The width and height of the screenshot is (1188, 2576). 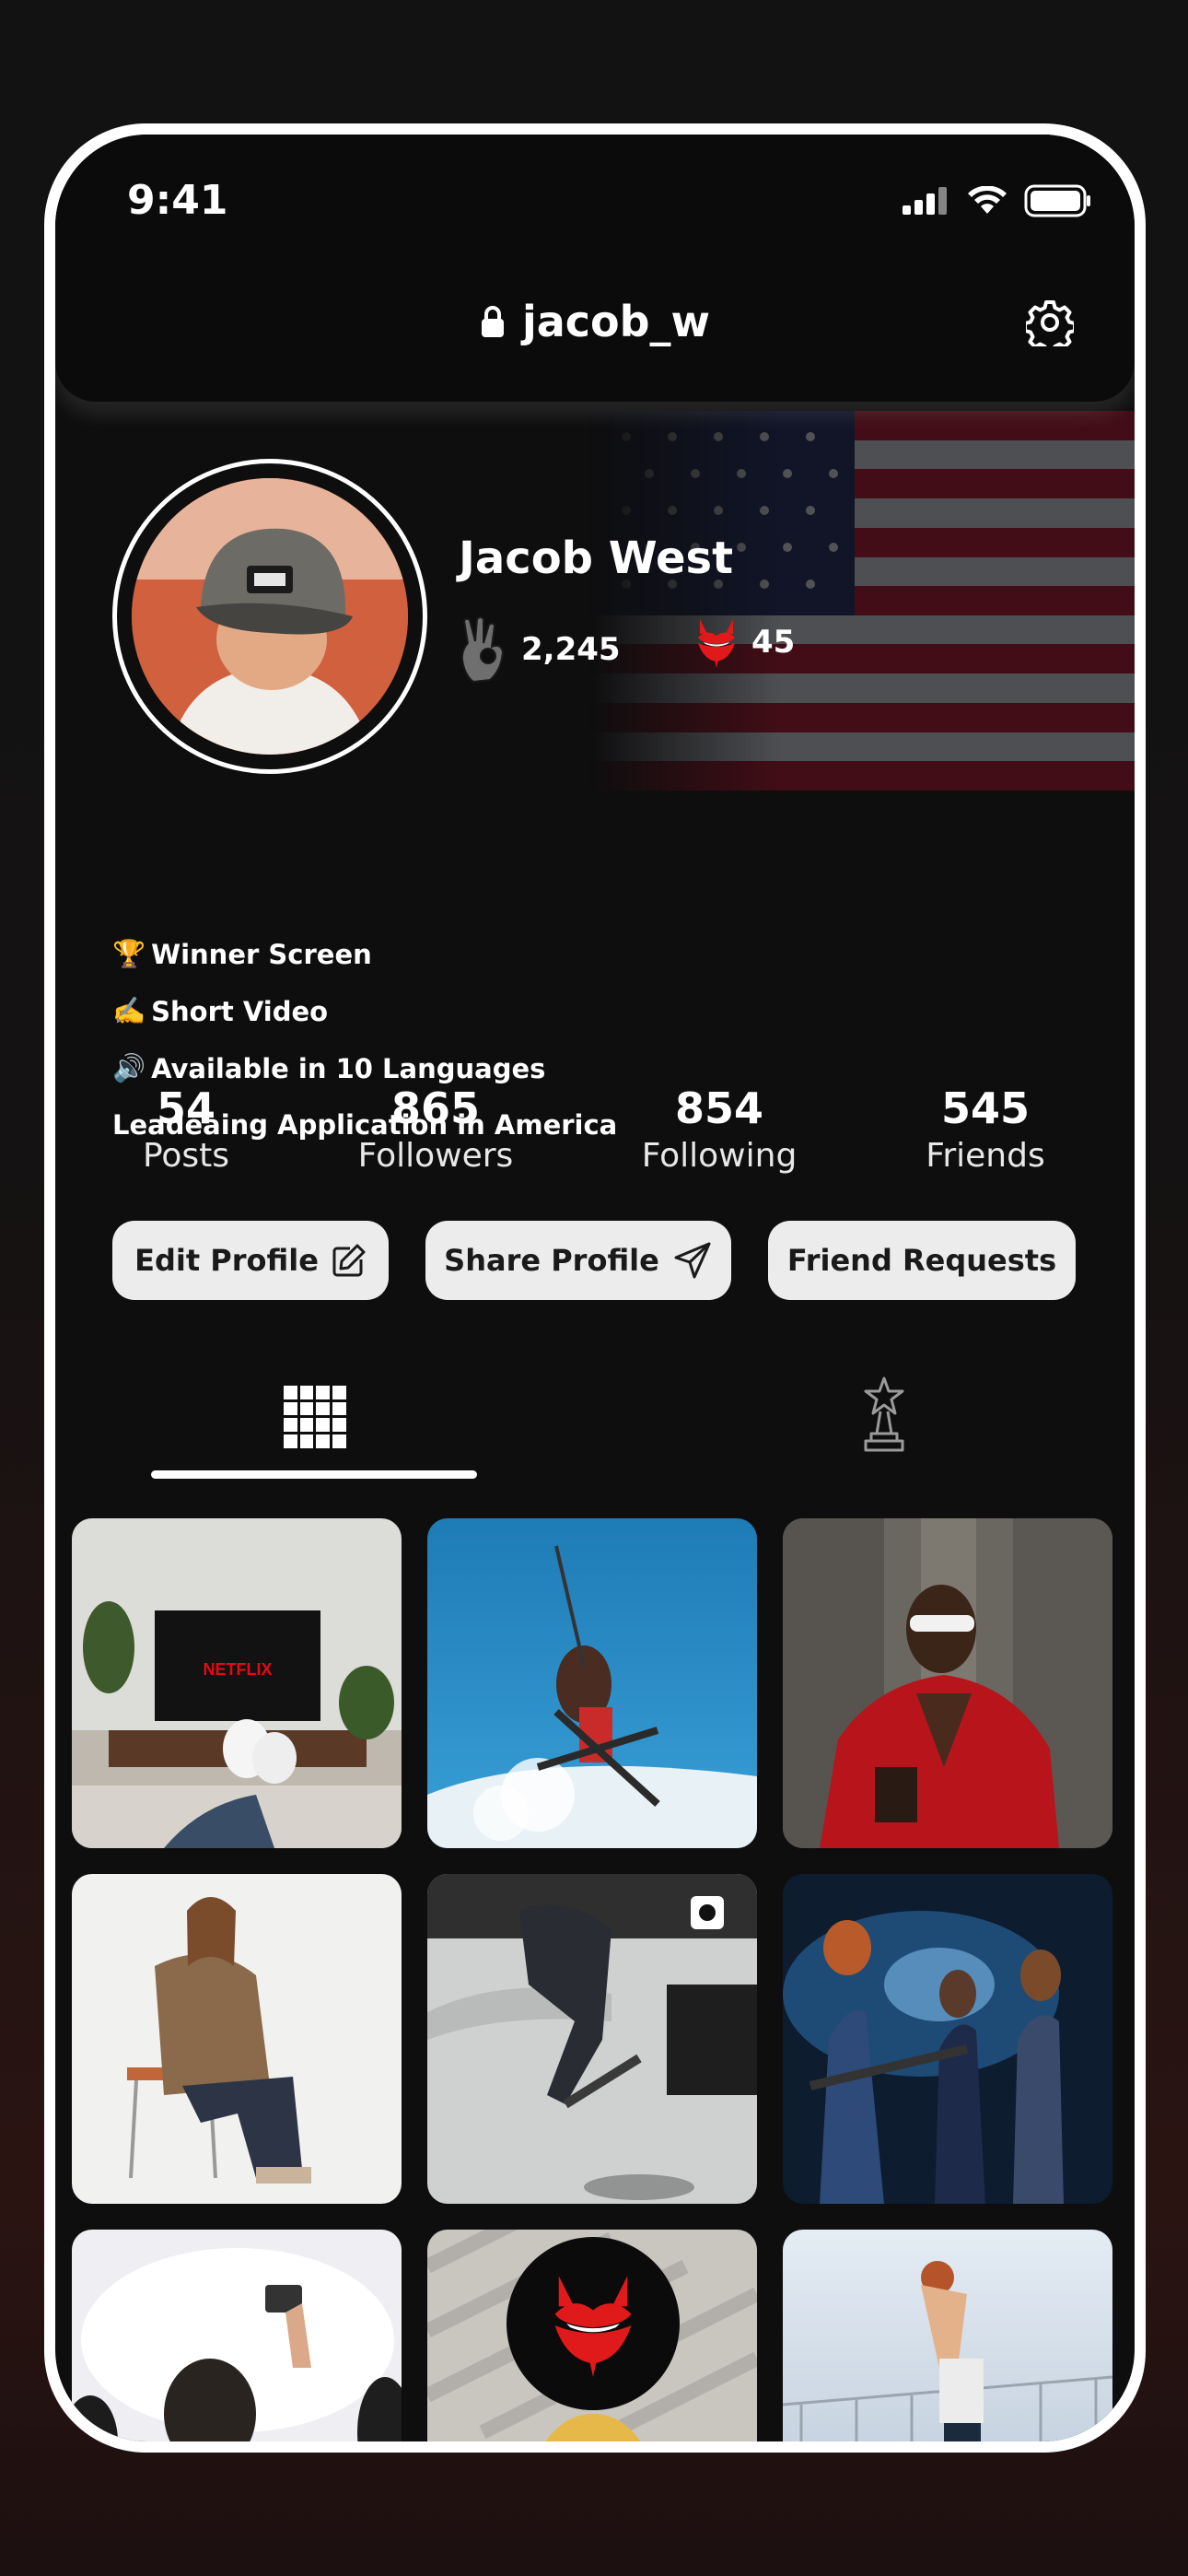 I want to click on basketball-image, so click(x=948, y=2335).